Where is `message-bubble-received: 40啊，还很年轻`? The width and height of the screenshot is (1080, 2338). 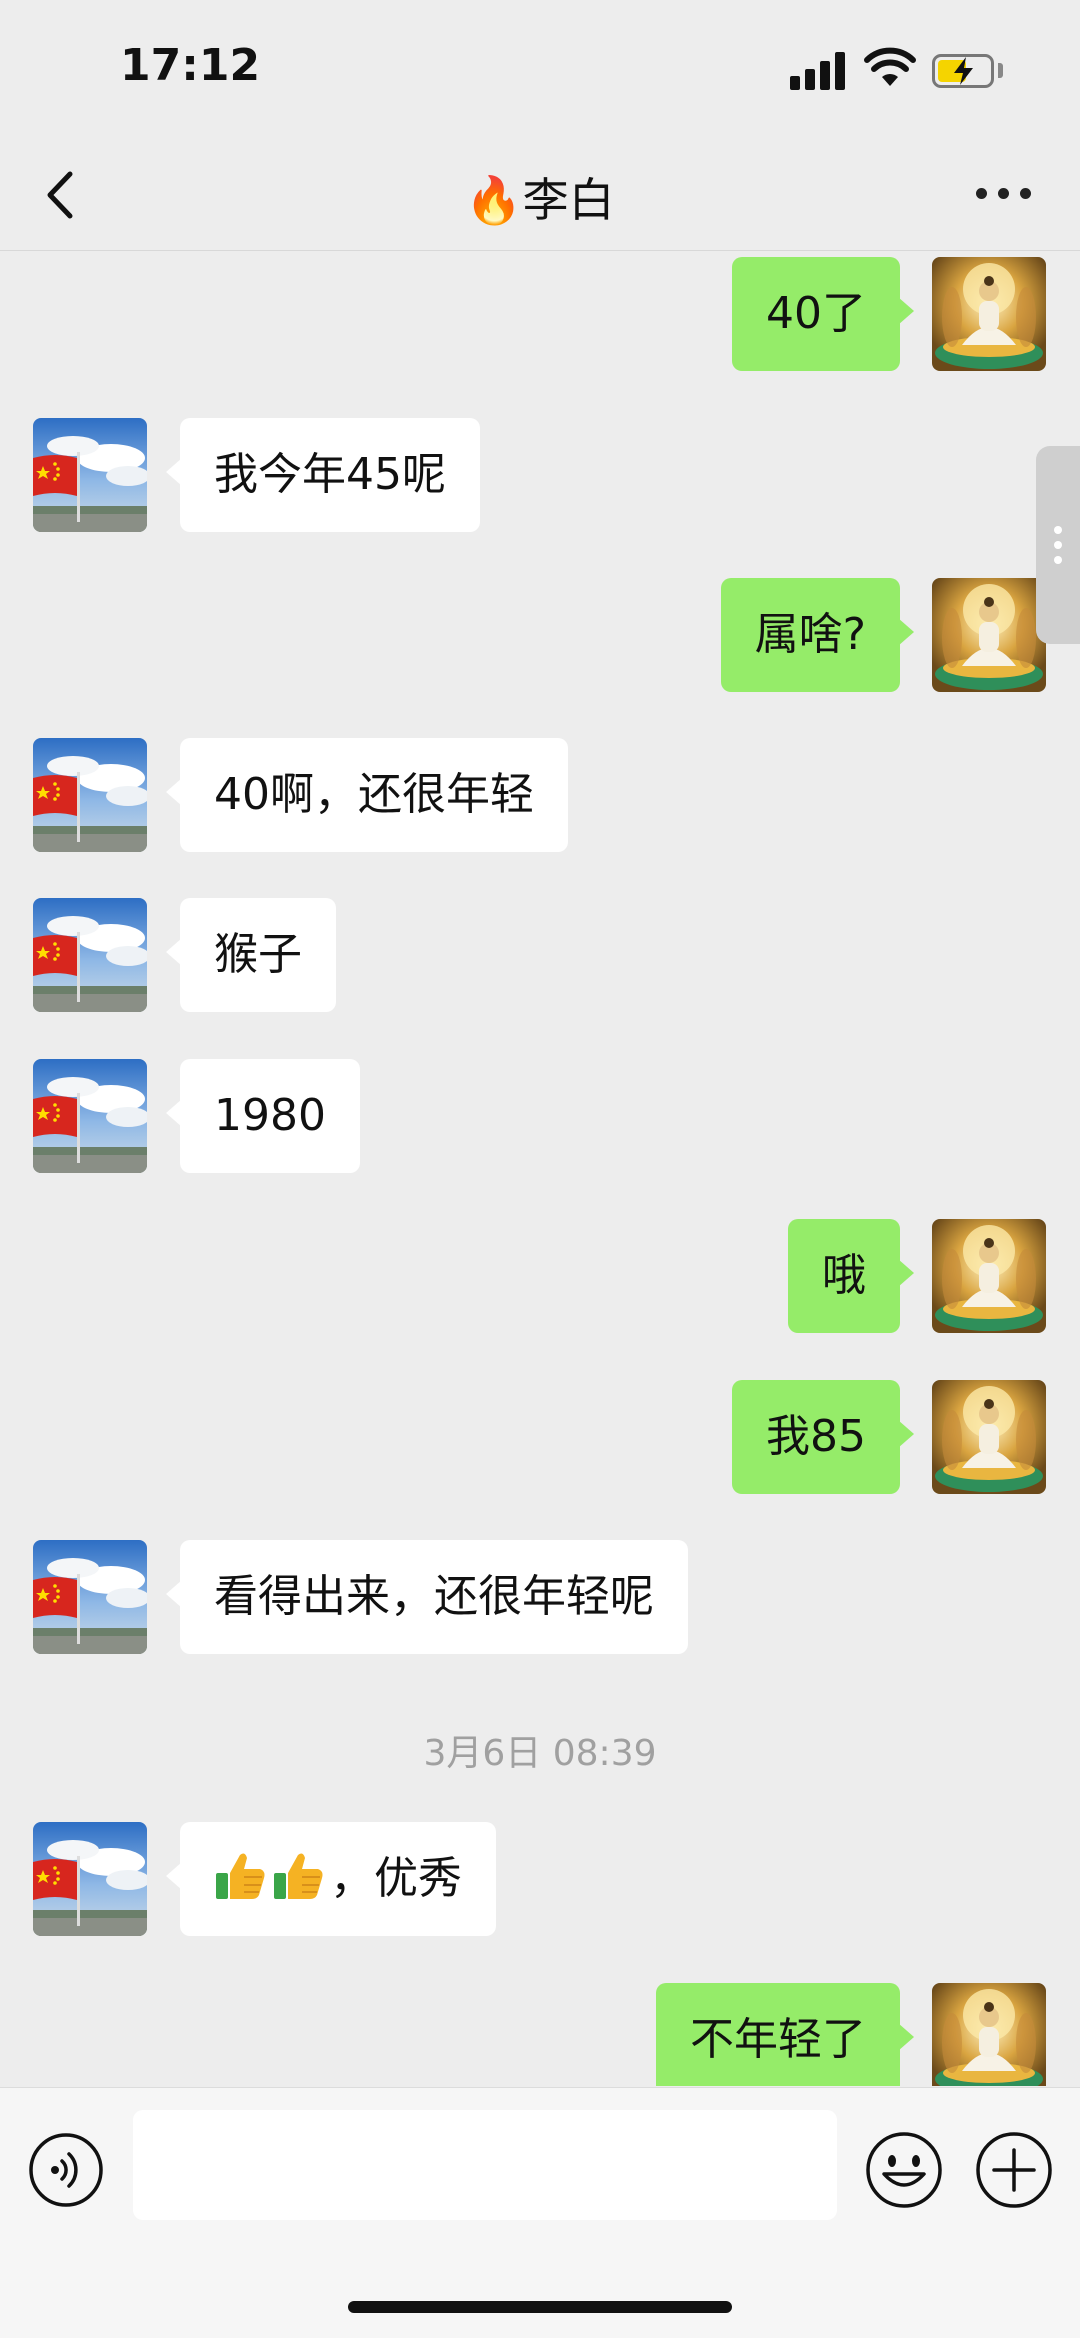
message-bubble-received: 40啊，还很年轻 is located at coordinates (367, 795).